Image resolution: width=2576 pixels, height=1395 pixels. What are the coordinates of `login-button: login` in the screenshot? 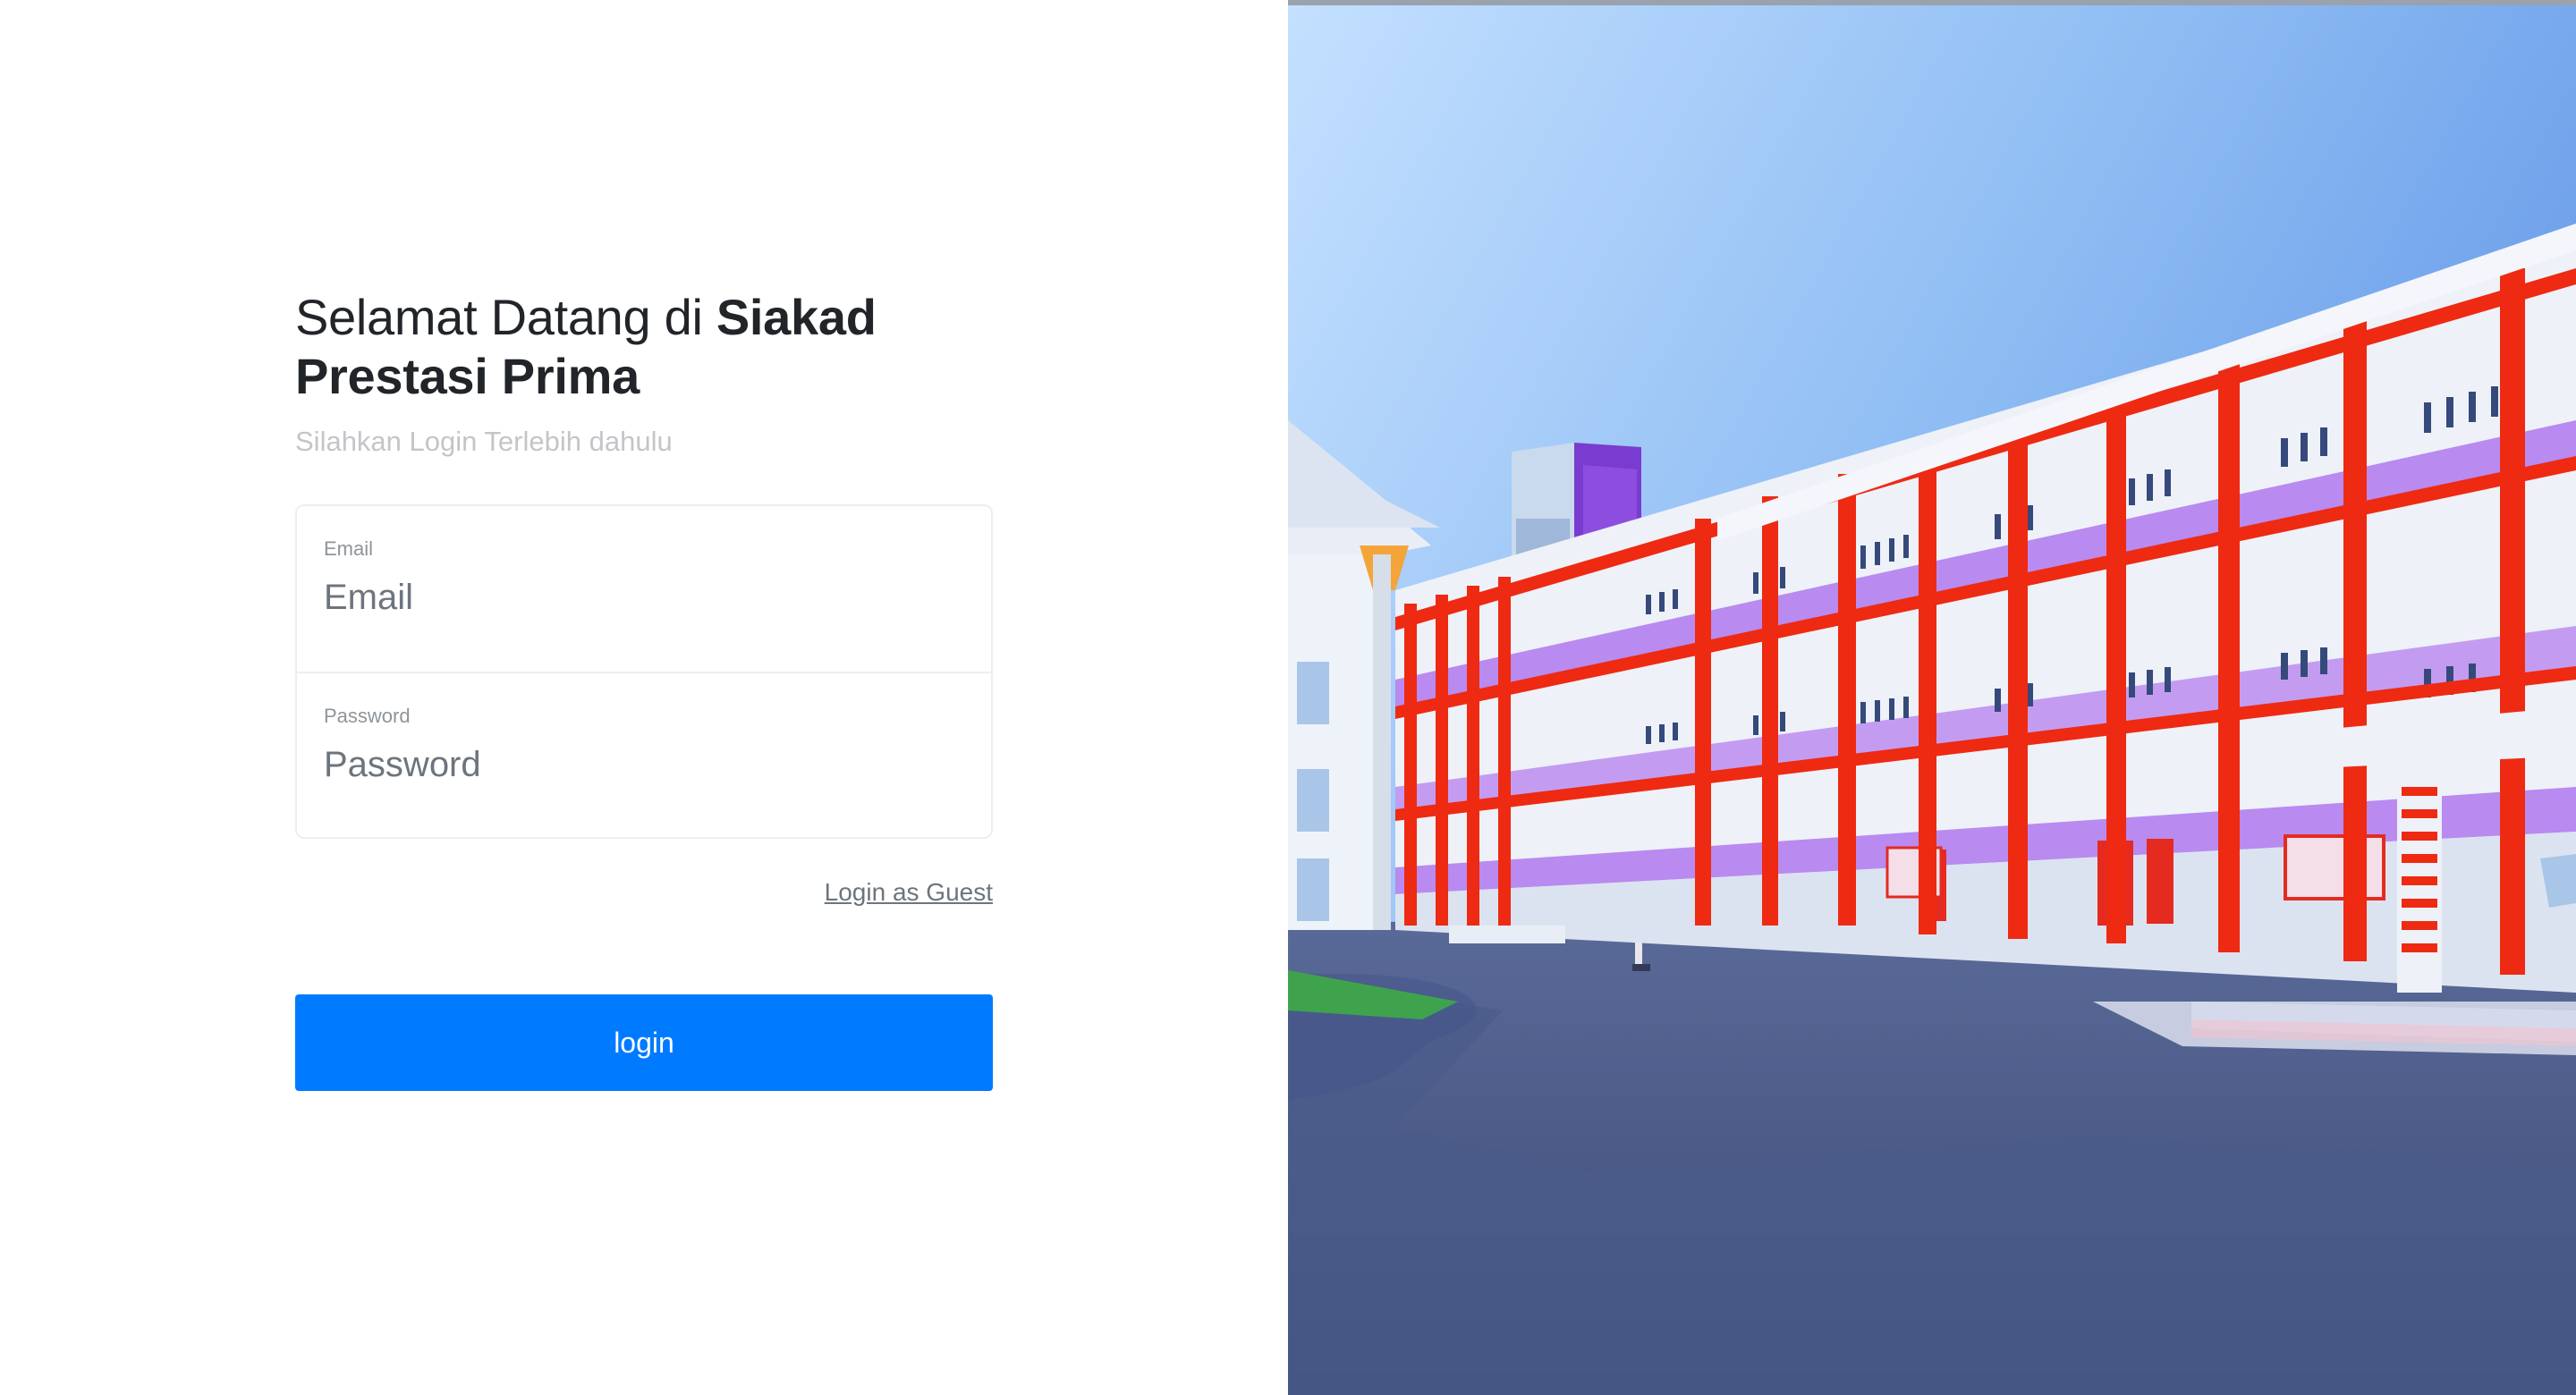 It's located at (644, 1042).